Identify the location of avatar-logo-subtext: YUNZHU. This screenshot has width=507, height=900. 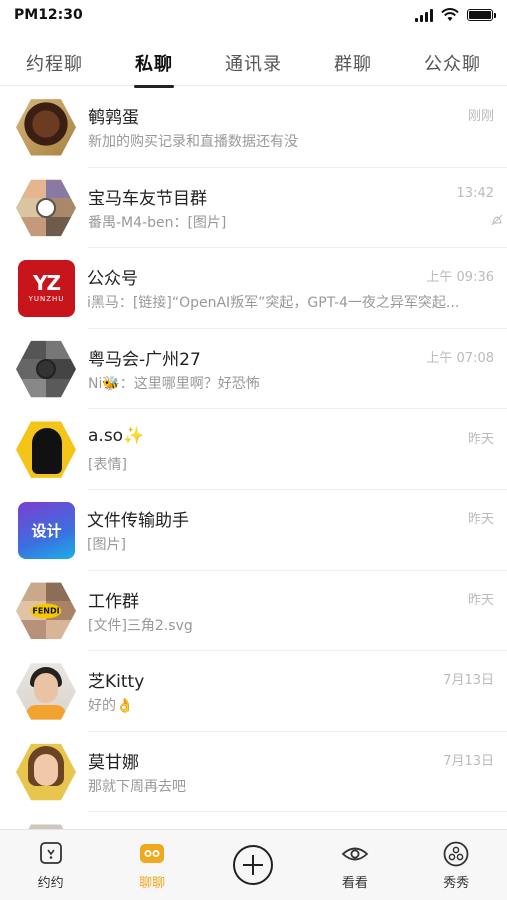
(46, 299).